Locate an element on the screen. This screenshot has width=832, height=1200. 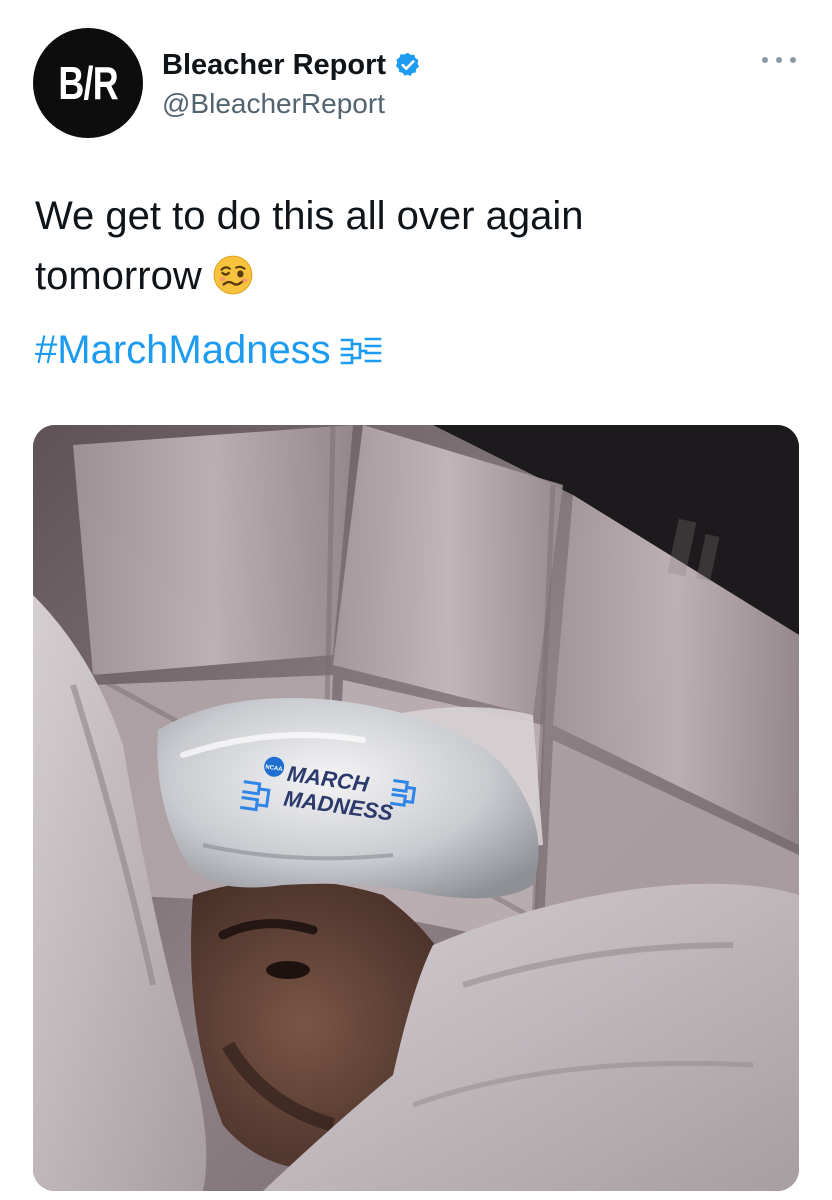
avatar-logo-text: B/R is located at coordinates (88, 83).